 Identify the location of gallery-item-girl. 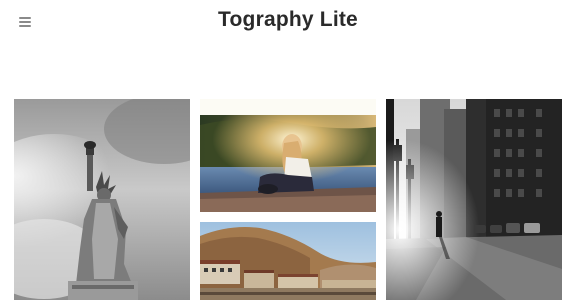
(288, 155).